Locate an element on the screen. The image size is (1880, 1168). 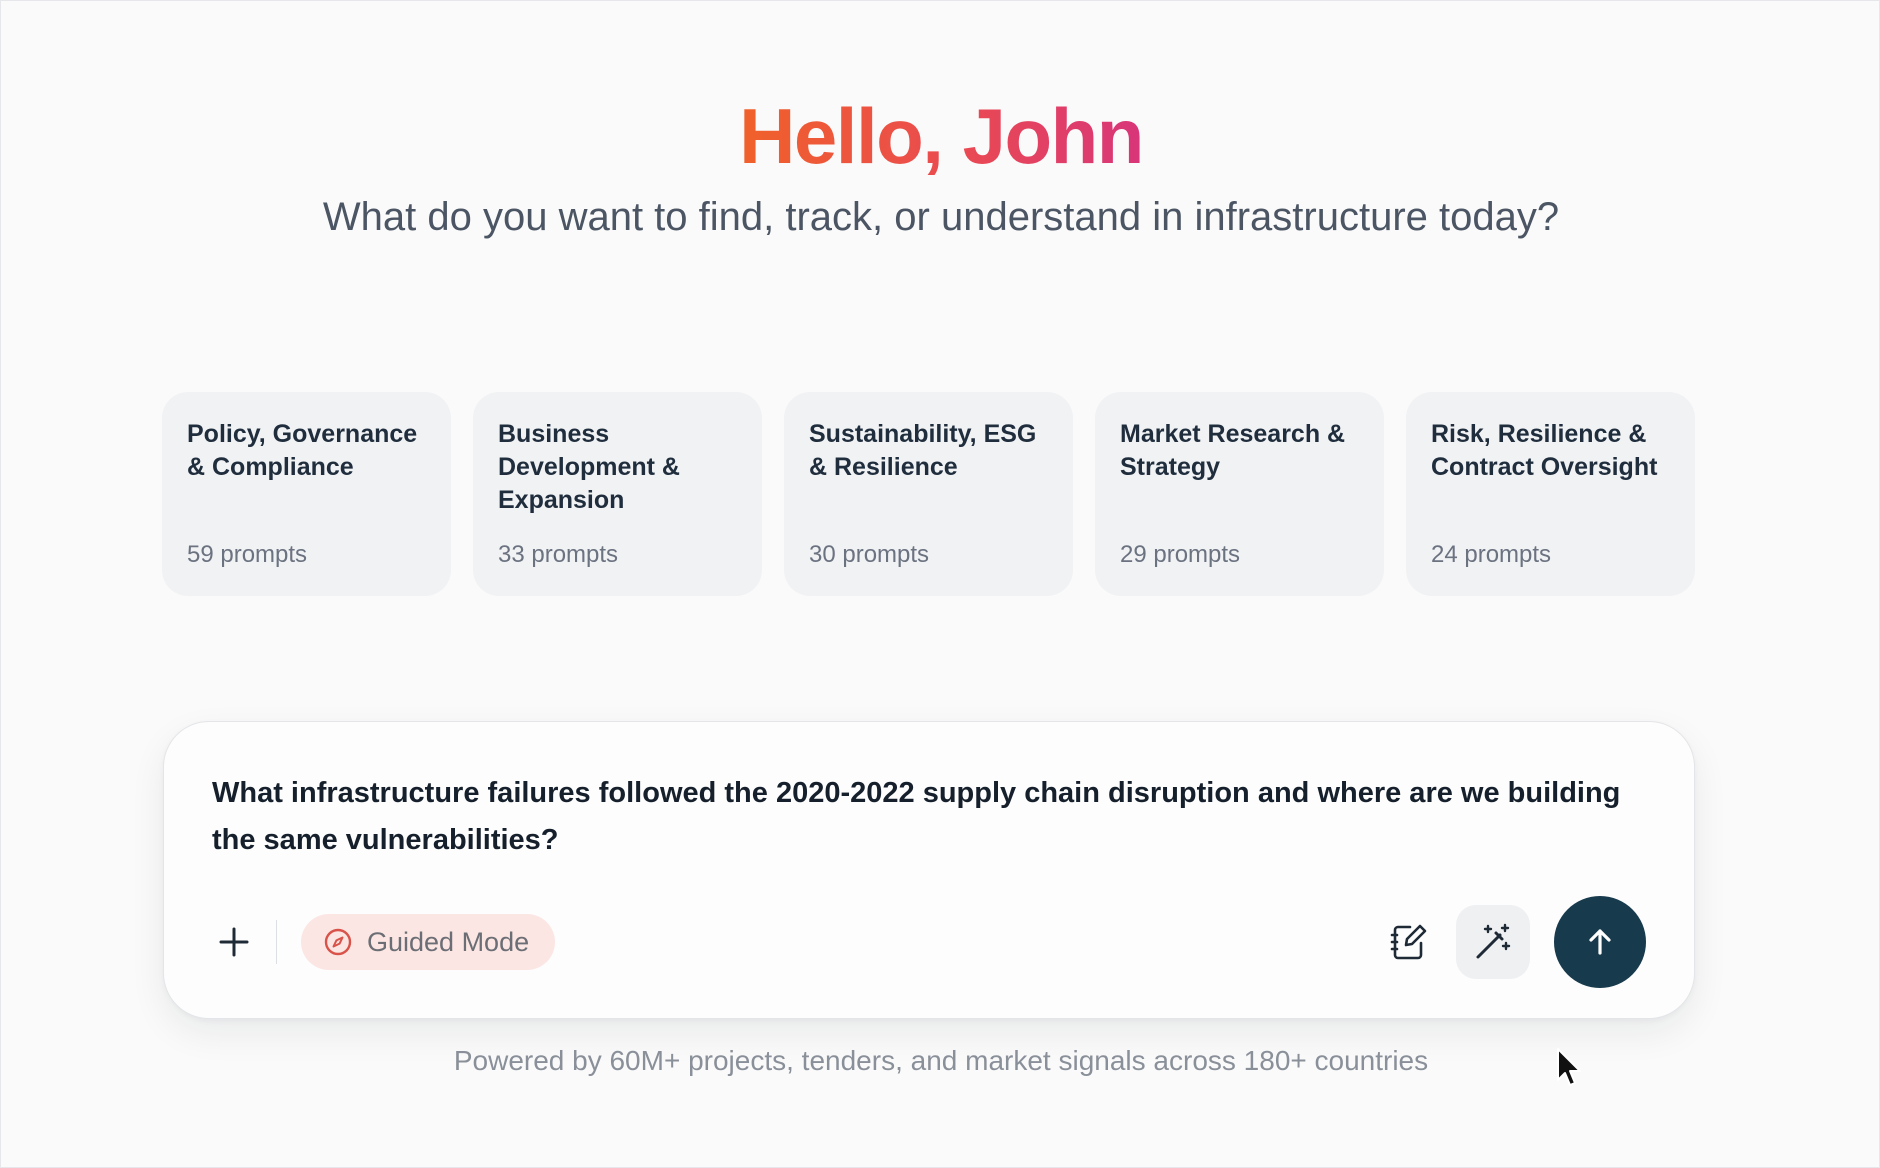
arrow-up-icon is located at coordinates (1600, 942).